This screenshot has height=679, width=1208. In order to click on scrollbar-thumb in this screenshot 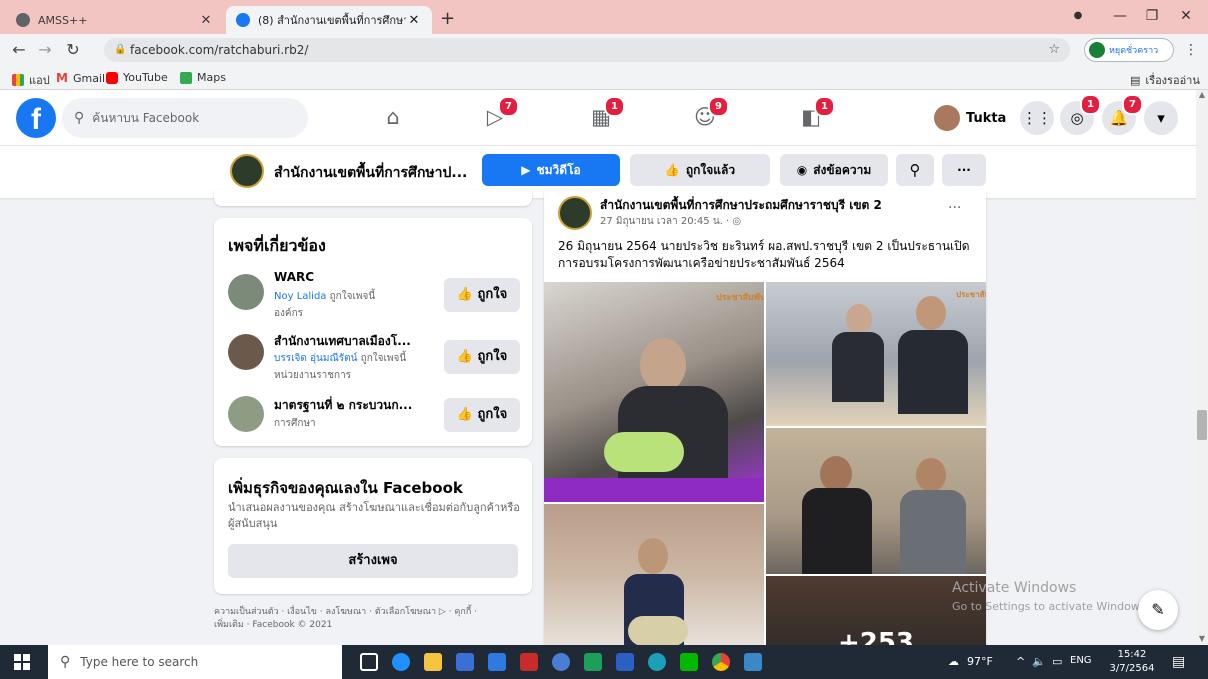, I will do `click(1202, 425)`.